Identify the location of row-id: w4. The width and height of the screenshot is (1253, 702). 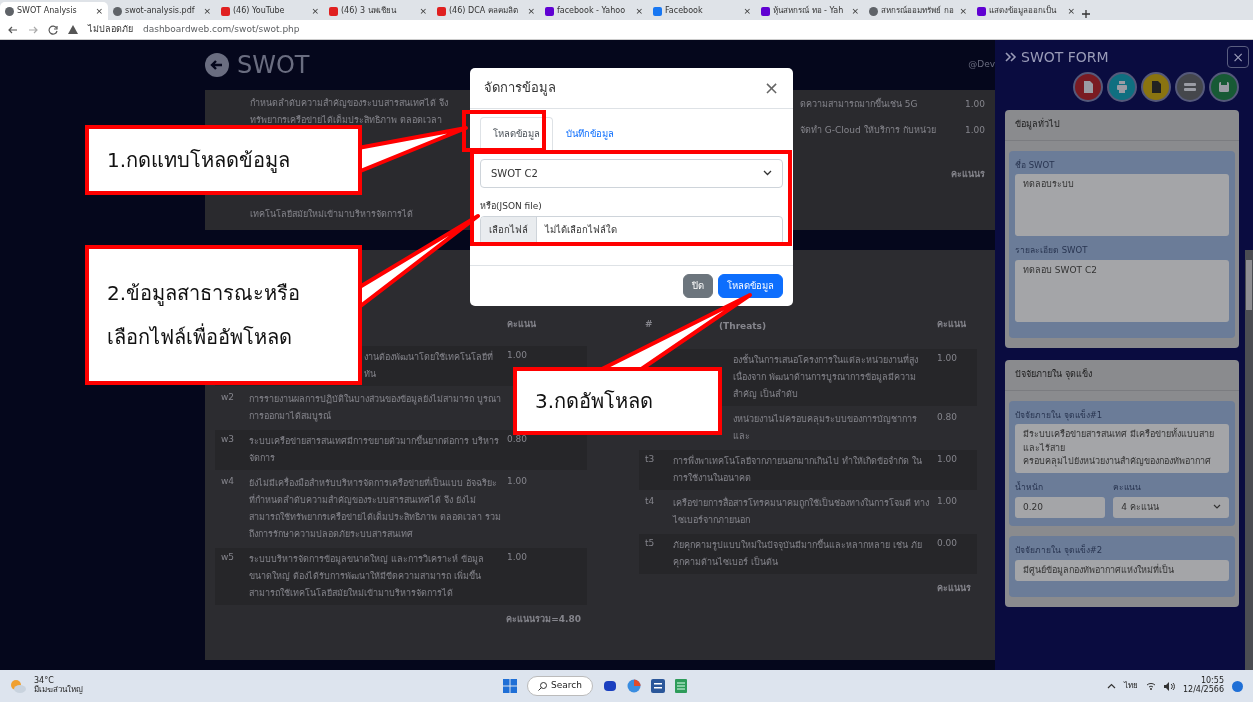
(228, 481).